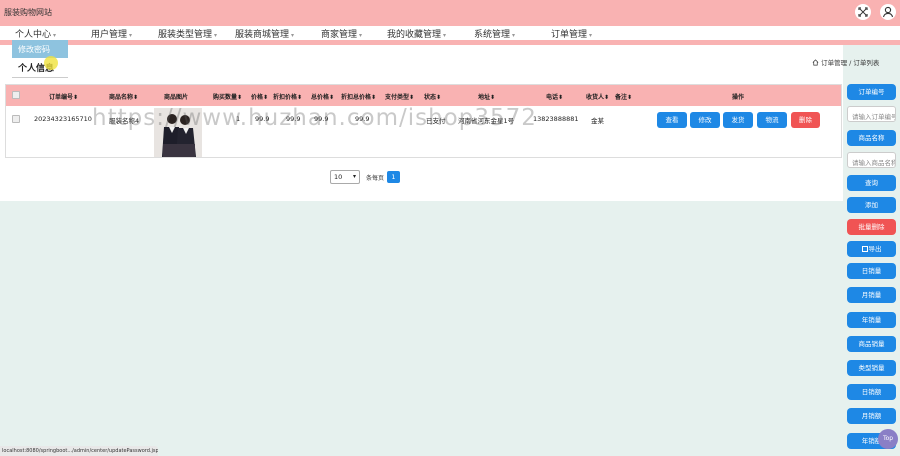  What do you see at coordinates (871, 183) in the screenshot?
I see `search-button: 查询` at bounding box center [871, 183].